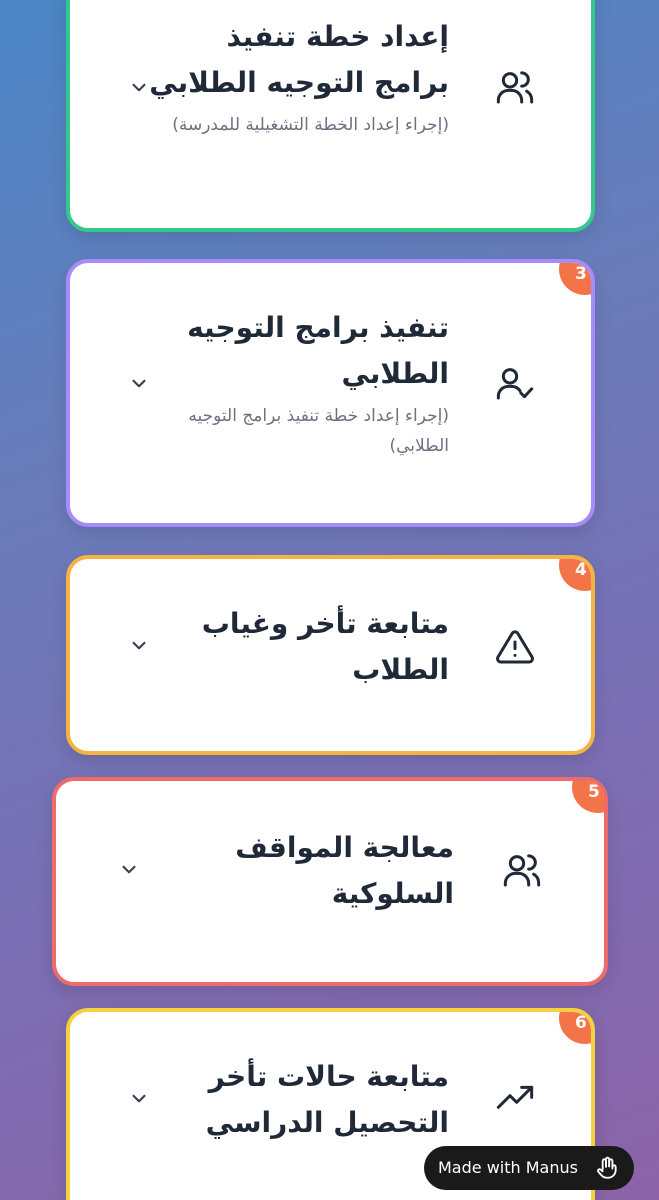  I want to click on made-with-manus-button: Made with Manus, so click(529, 1168).